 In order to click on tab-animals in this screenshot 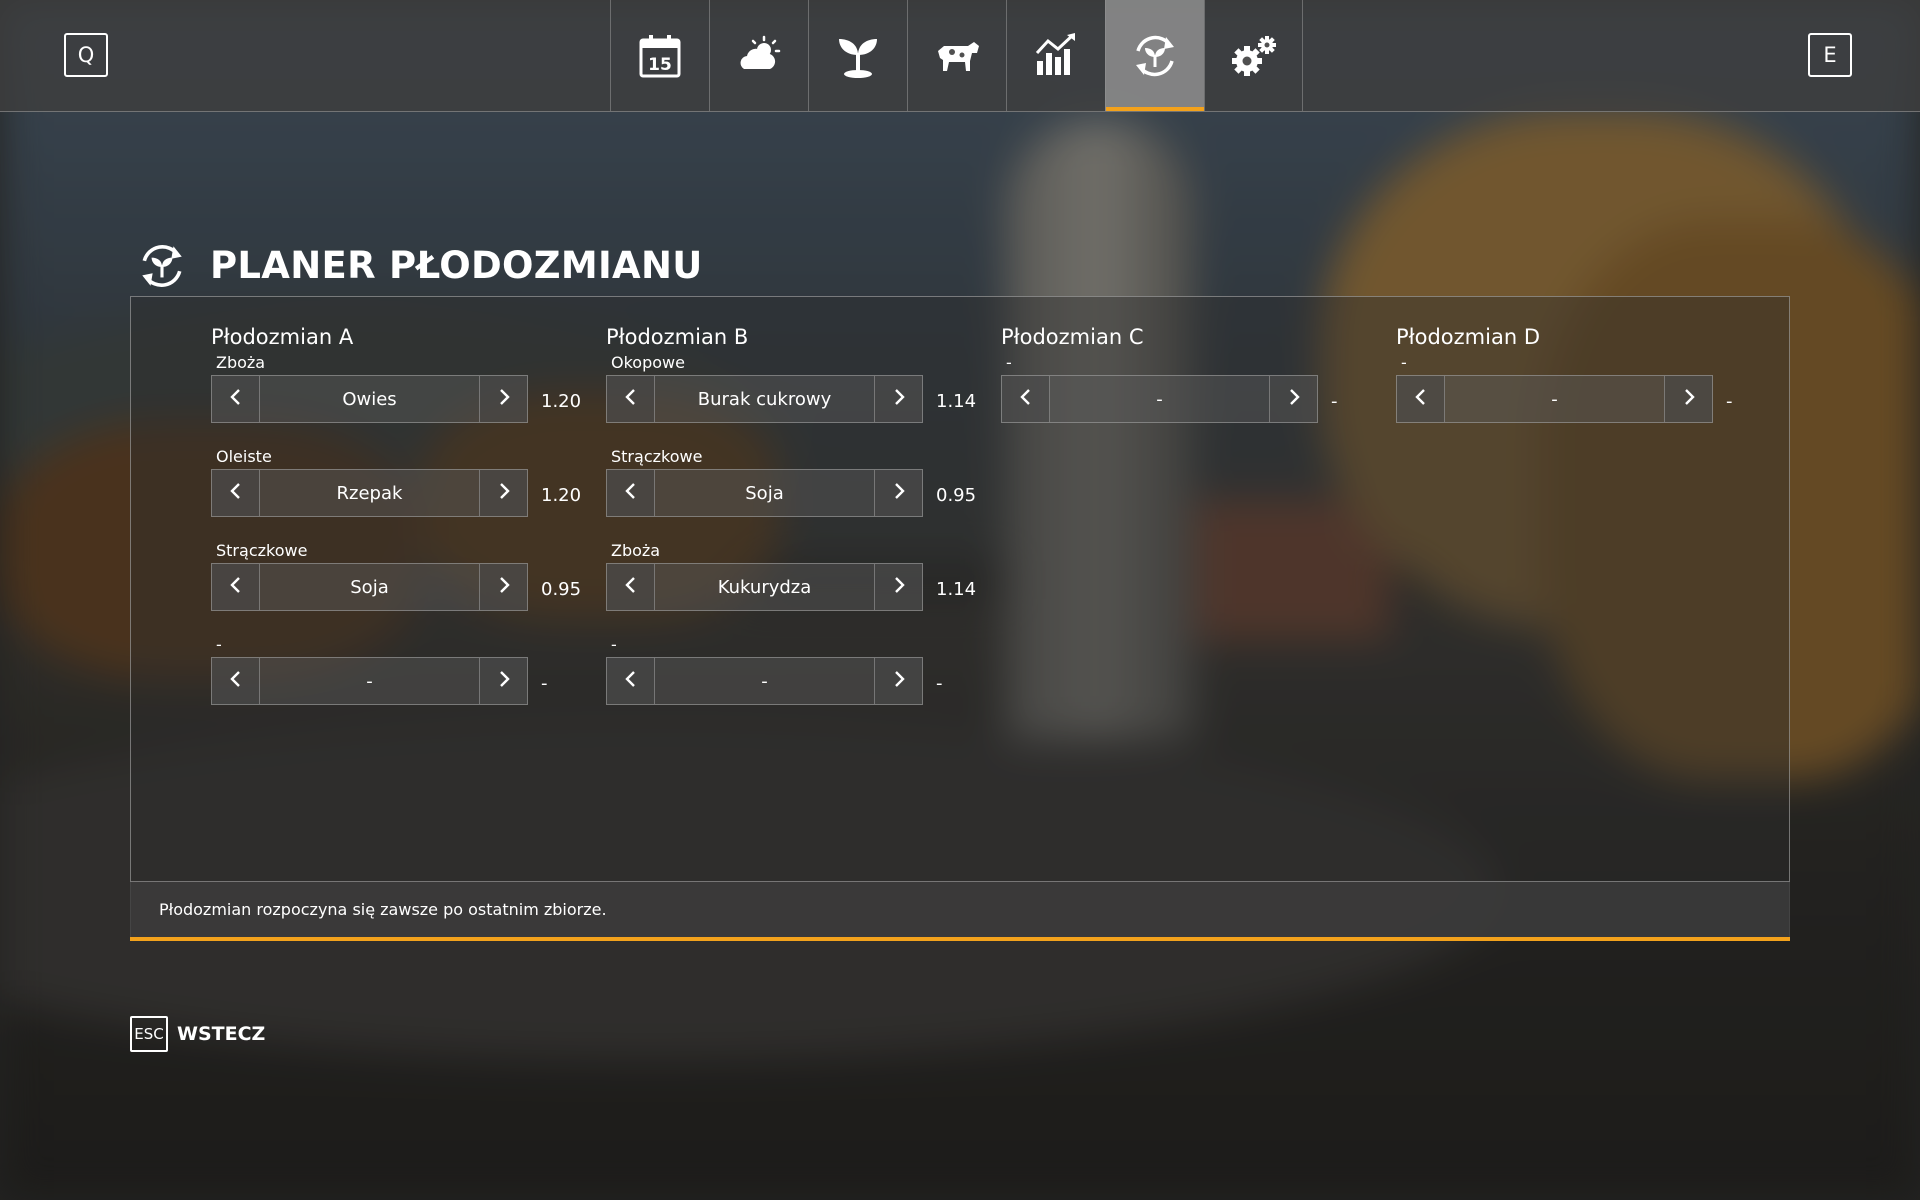, I will do `click(956, 55)`.